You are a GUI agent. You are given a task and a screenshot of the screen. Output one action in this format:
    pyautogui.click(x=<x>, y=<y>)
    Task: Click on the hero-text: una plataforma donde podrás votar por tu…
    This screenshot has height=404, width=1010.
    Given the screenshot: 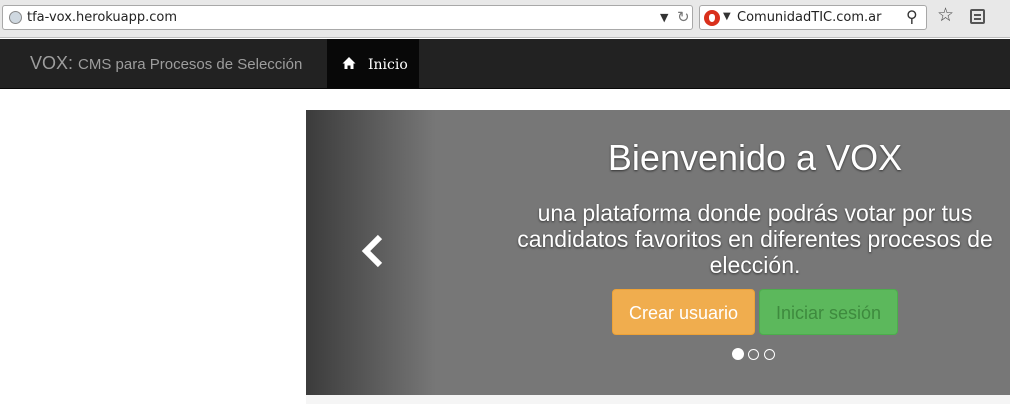 What is the action you would take?
    pyautogui.click(x=755, y=239)
    